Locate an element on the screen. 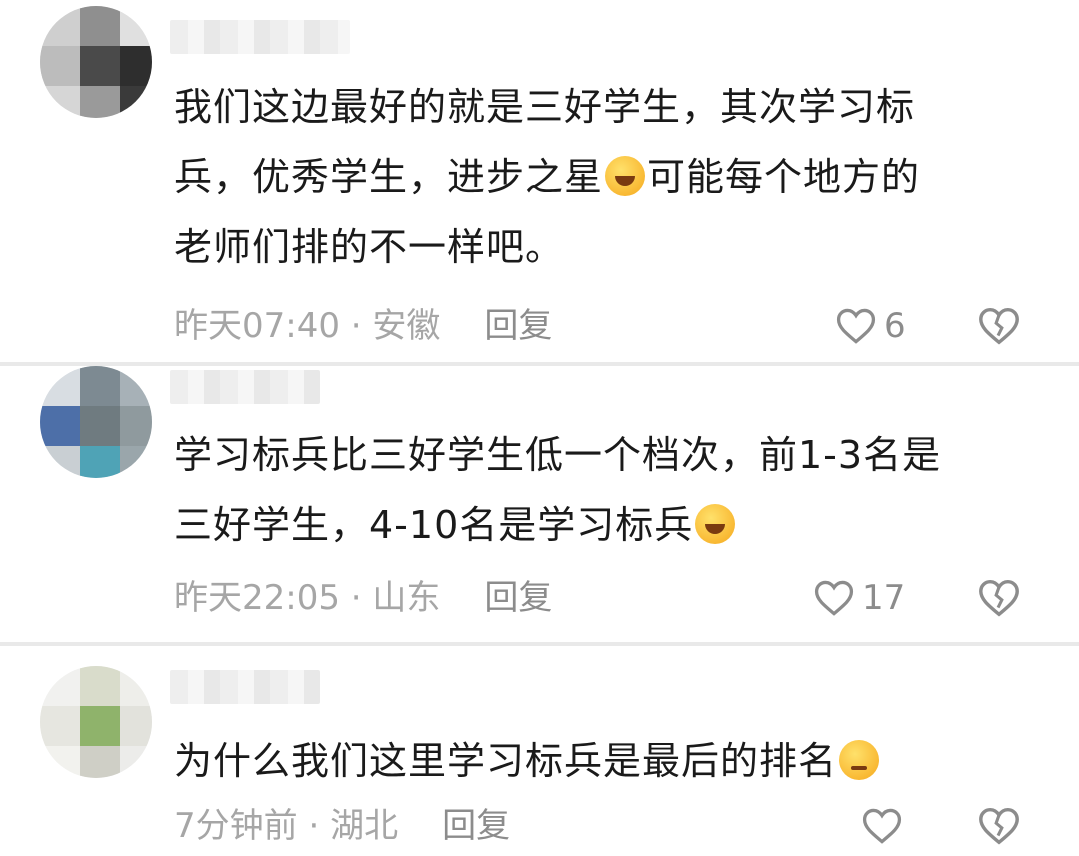 The width and height of the screenshot is (1079, 856). comment-time: 昨天07:40 is located at coordinates (257, 326).